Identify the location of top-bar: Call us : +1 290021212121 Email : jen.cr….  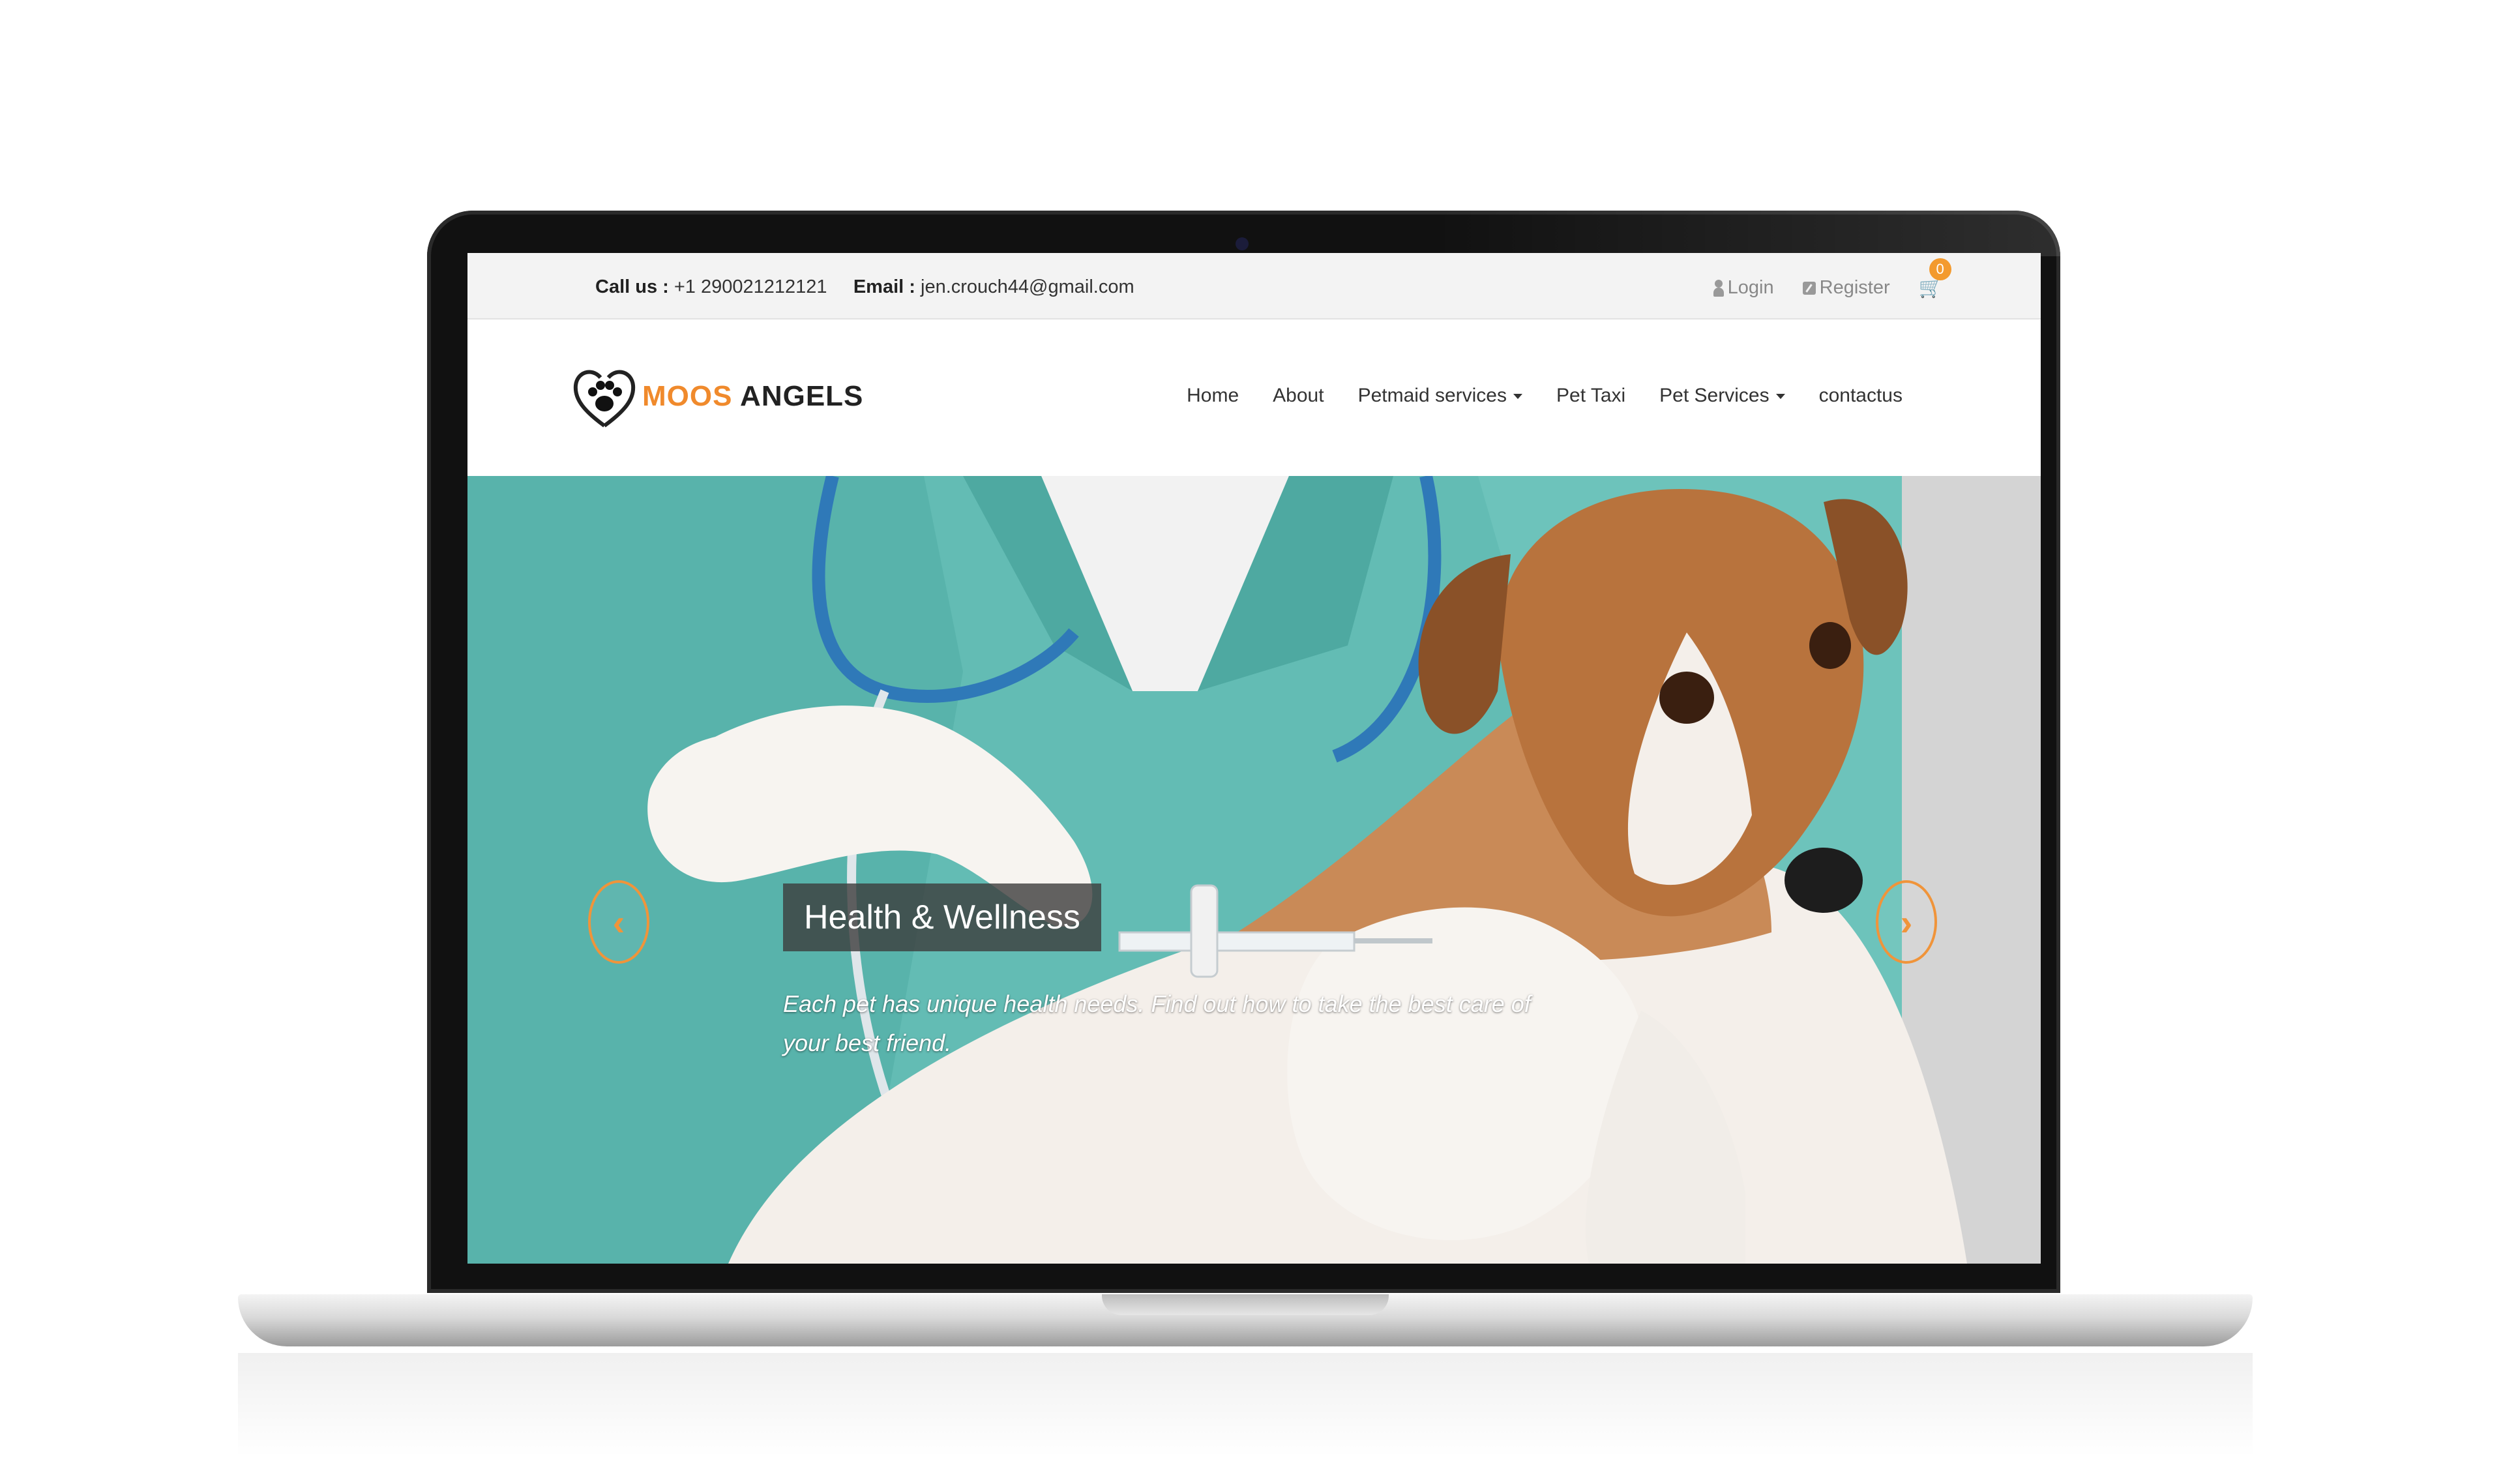
(1254, 286).